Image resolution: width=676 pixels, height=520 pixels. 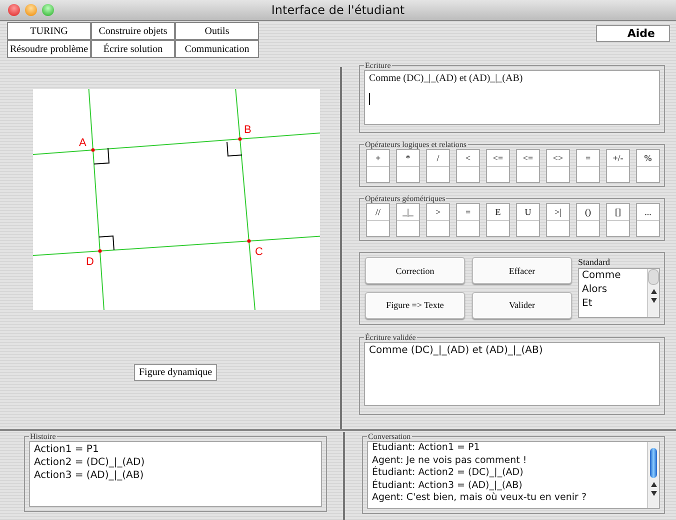 I want to click on operator-key: <>, so click(x=558, y=166).